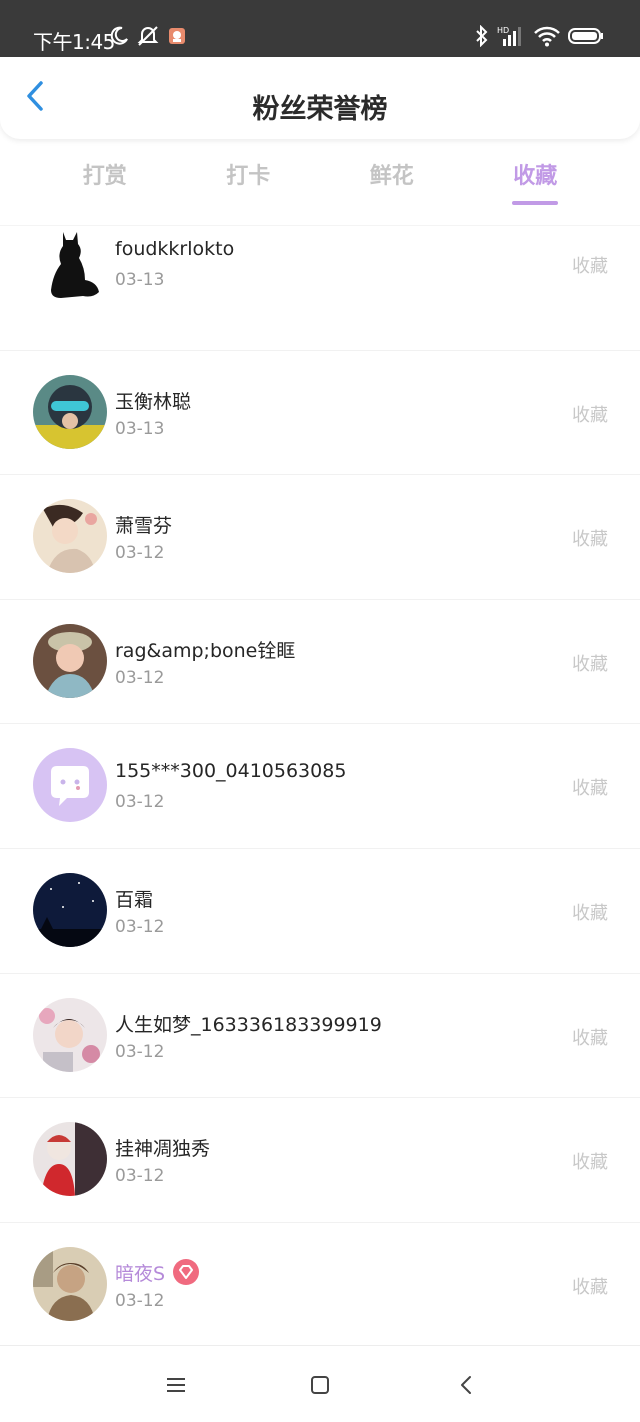  I want to click on list-item: 155***300_0410563085 03-12 收藏, so click(320, 785).